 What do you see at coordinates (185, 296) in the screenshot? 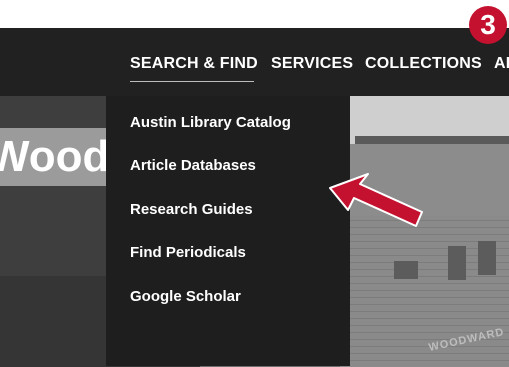
I see `menu-item-google-scholar: Google Scholar` at bounding box center [185, 296].